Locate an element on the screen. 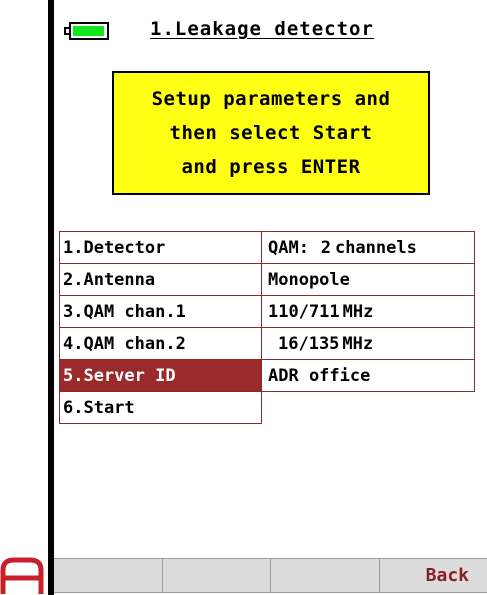 The image size is (487, 595). softkey-bar: Back is located at coordinates (270, 575).